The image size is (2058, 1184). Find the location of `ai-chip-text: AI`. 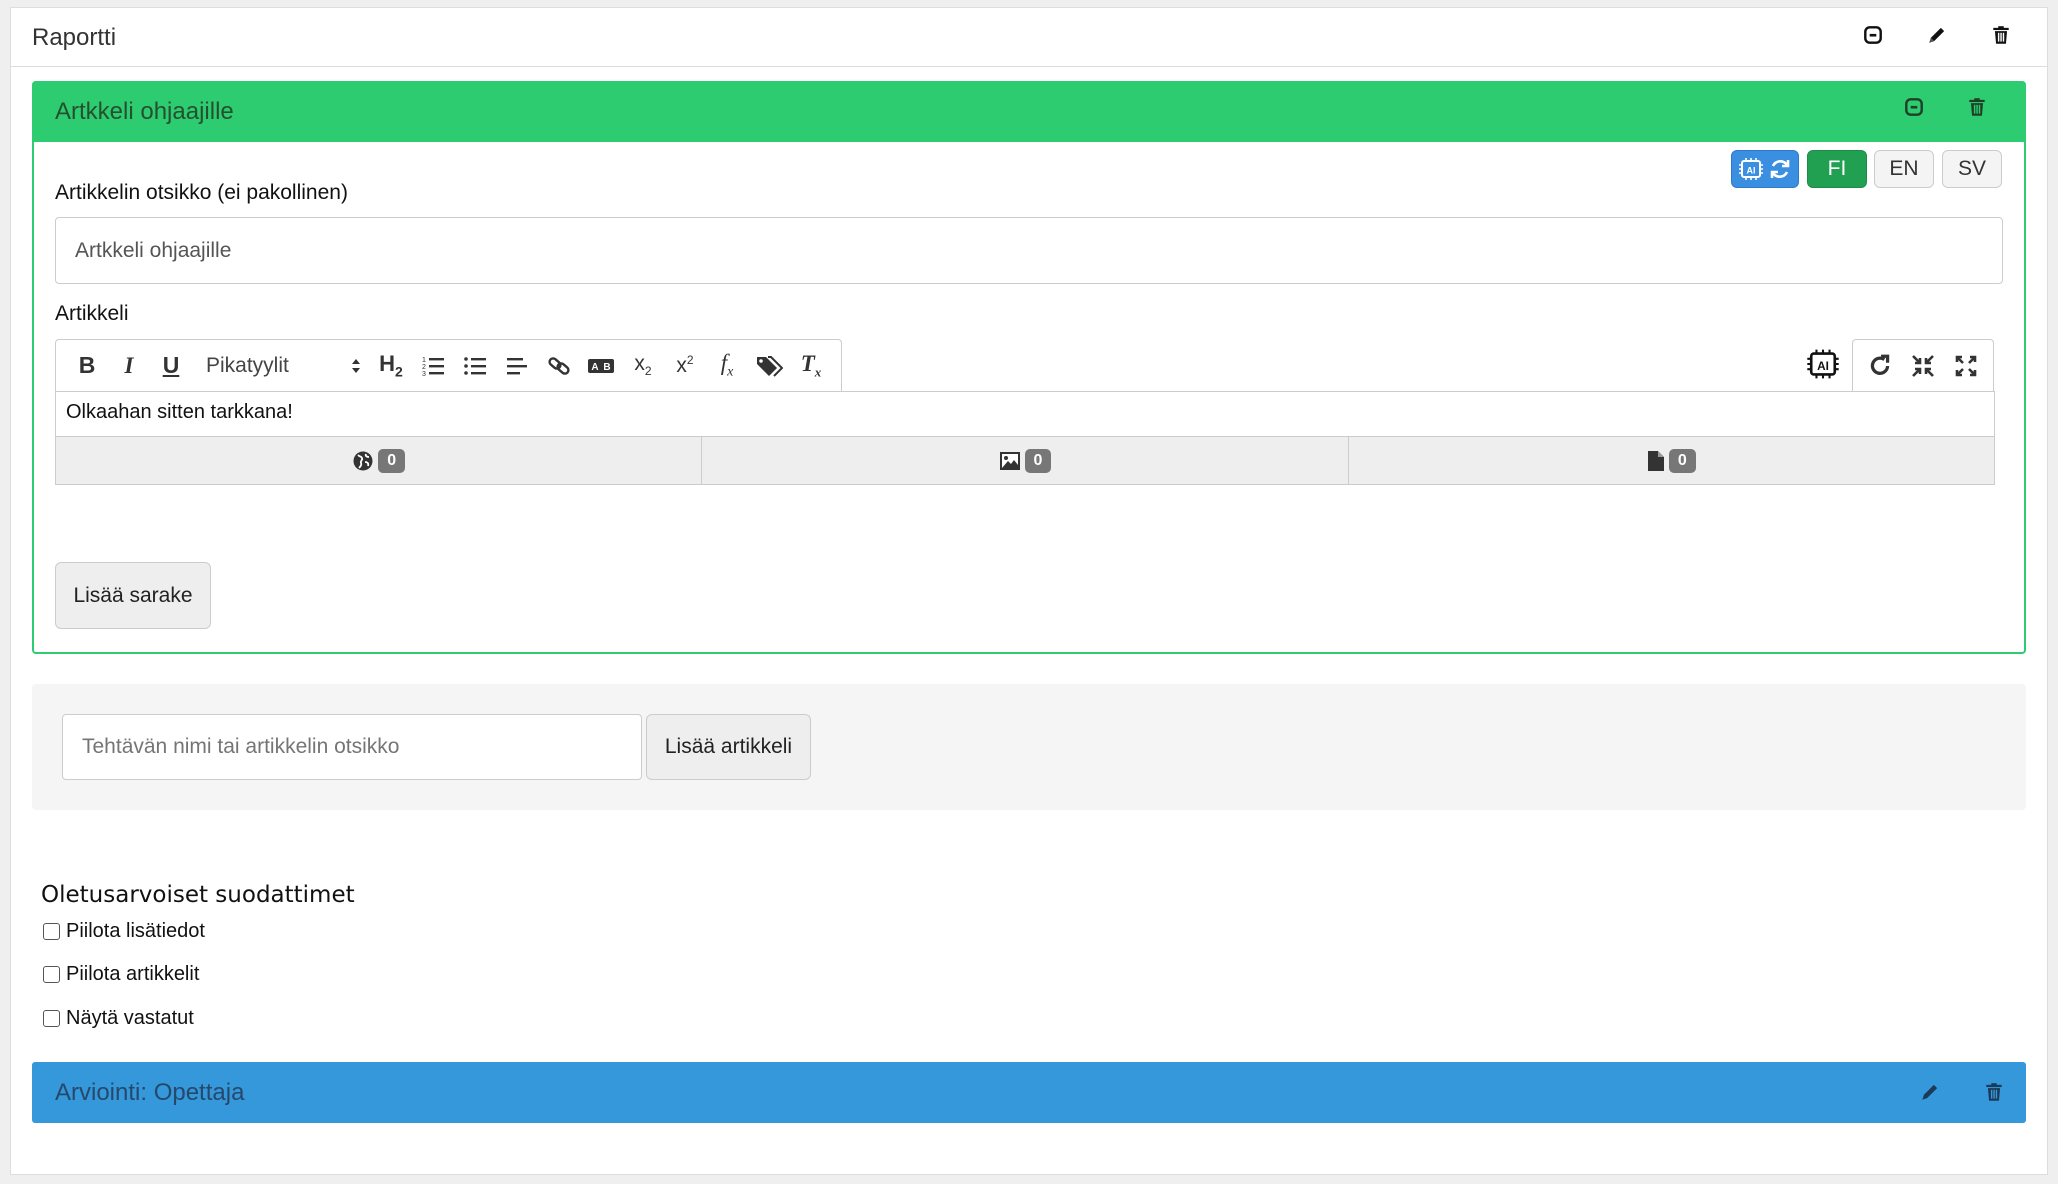

ai-chip-text: AI is located at coordinates (1751, 171).